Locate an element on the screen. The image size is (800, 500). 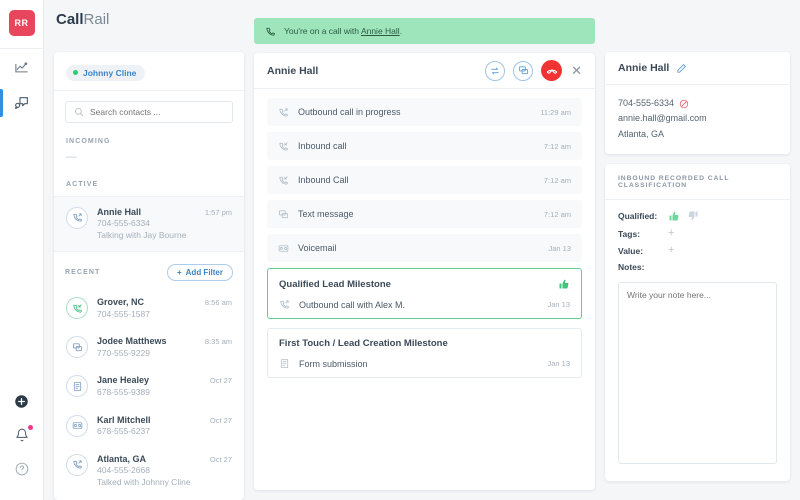
account-avatar: RR is located at coordinates (21, 23).